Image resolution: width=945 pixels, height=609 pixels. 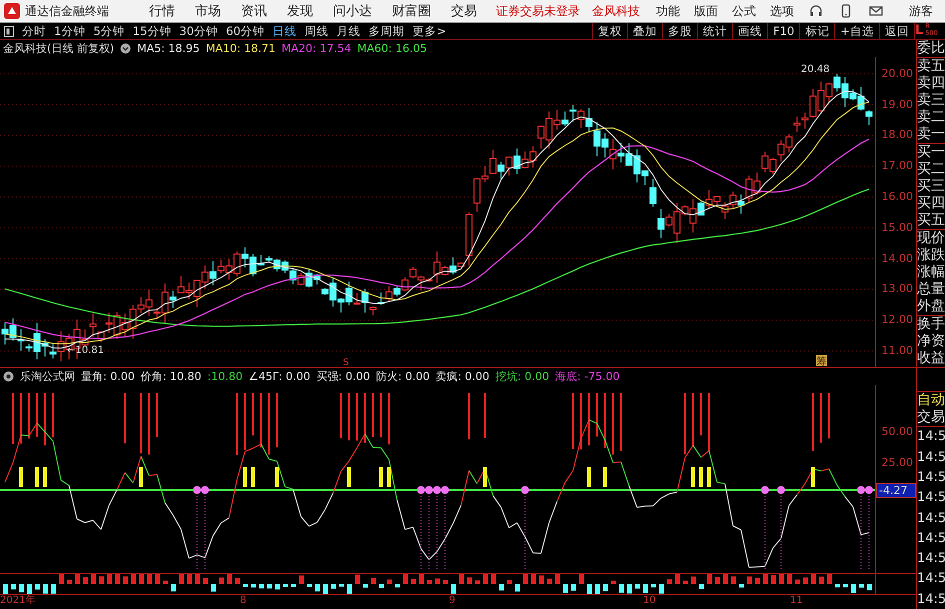 What do you see at coordinates (921, 11) in the screenshot?
I see `user-label: 游客` at bounding box center [921, 11].